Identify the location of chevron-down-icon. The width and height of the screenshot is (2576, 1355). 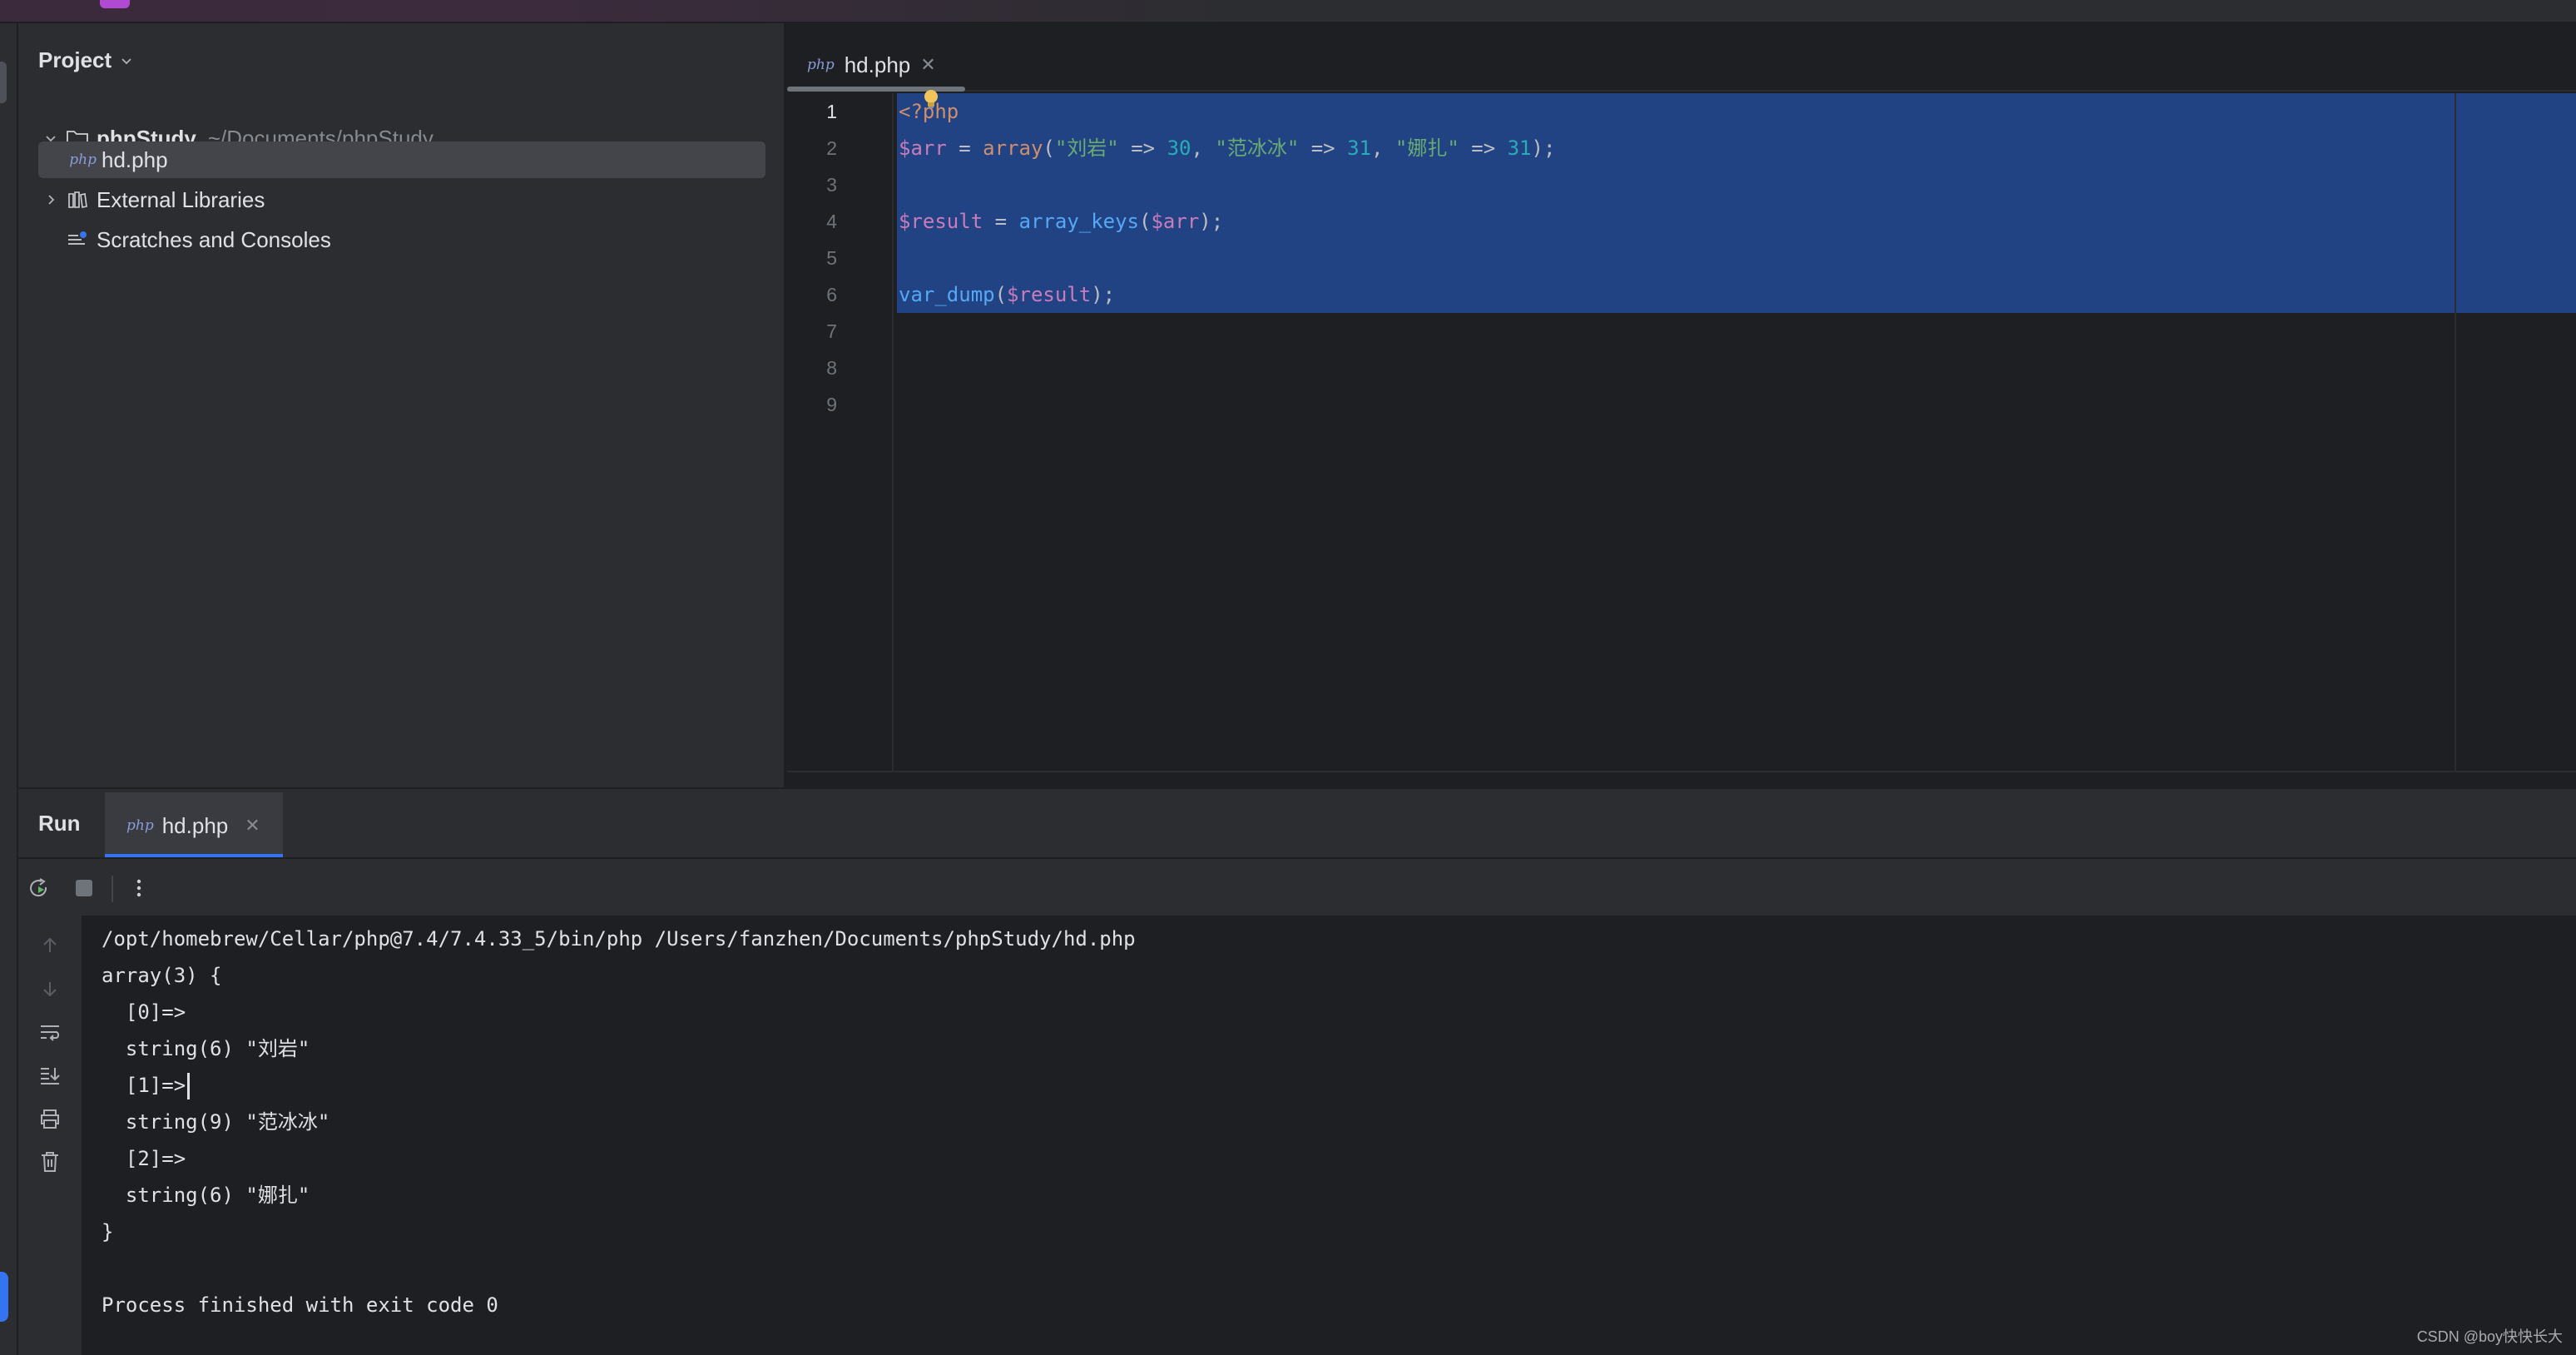
(127, 60).